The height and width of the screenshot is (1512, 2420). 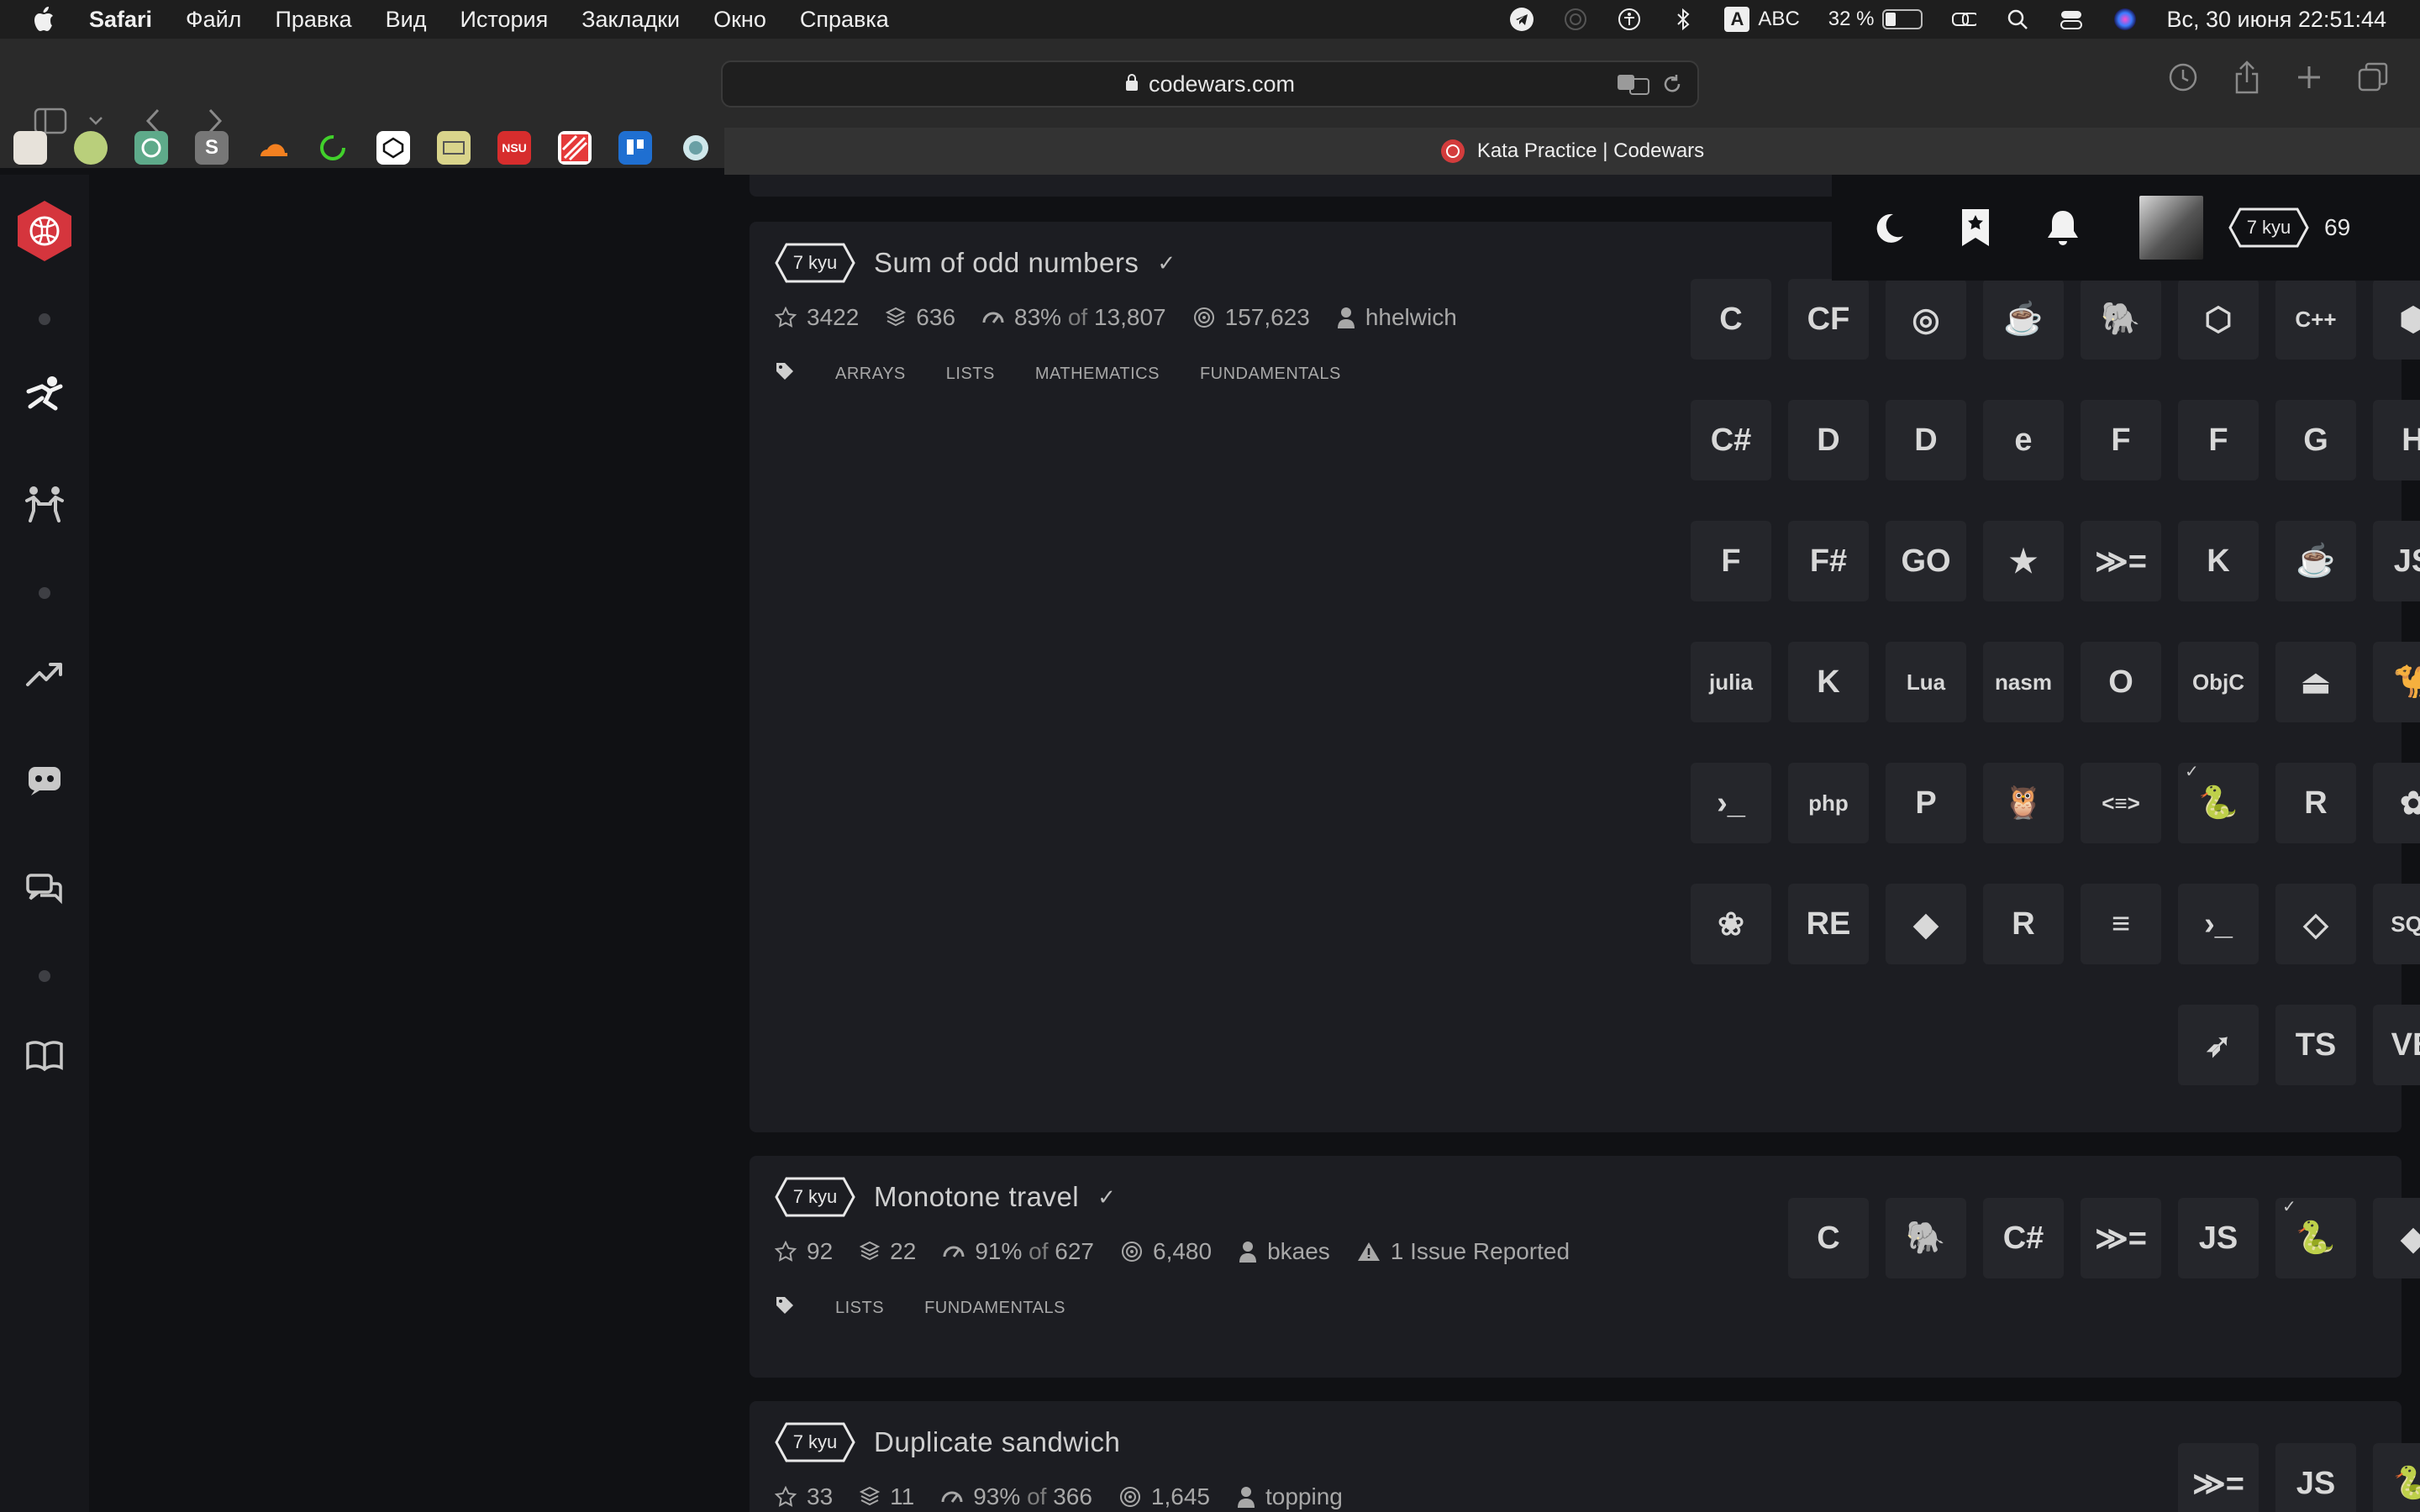 What do you see at coordinates (1926, 561) in the screenshot?
I see `language-go-icon: GO` at bounding box center [1926, 561].